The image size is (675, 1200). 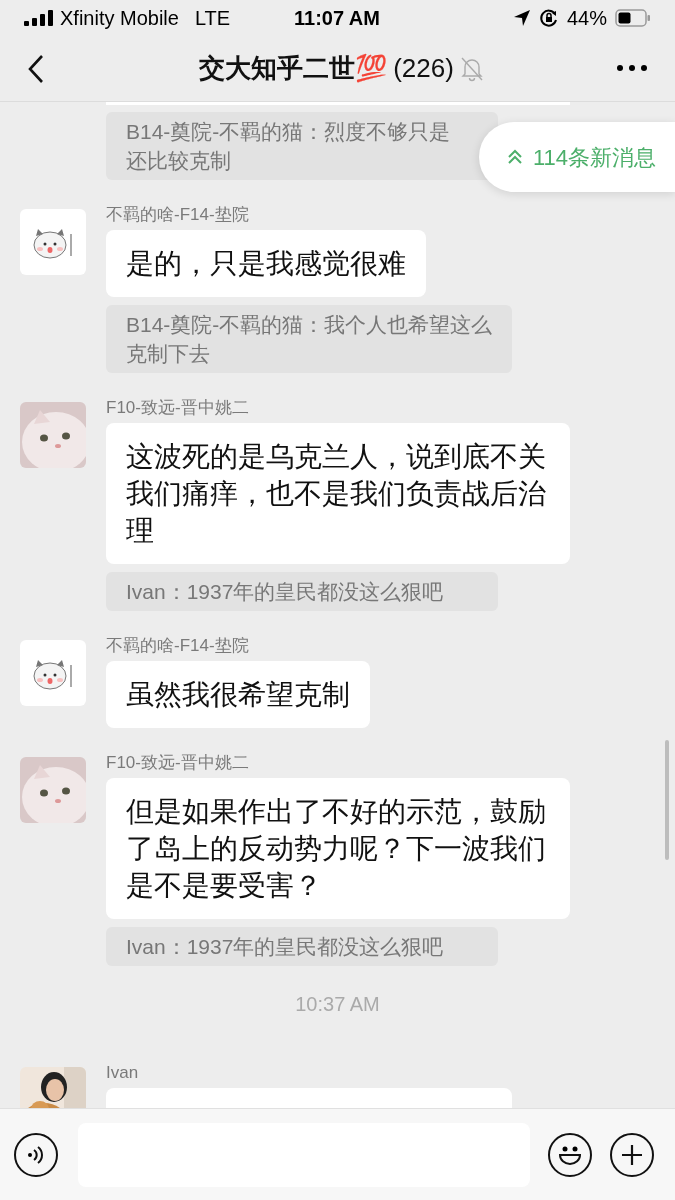 What do you see at coordinates (309, 339) in the screenshot?
I see `quoted-reply: B14-奠院-不羁的猫：我个人也希望这么 克制下去` at bounding box center [309, 339].